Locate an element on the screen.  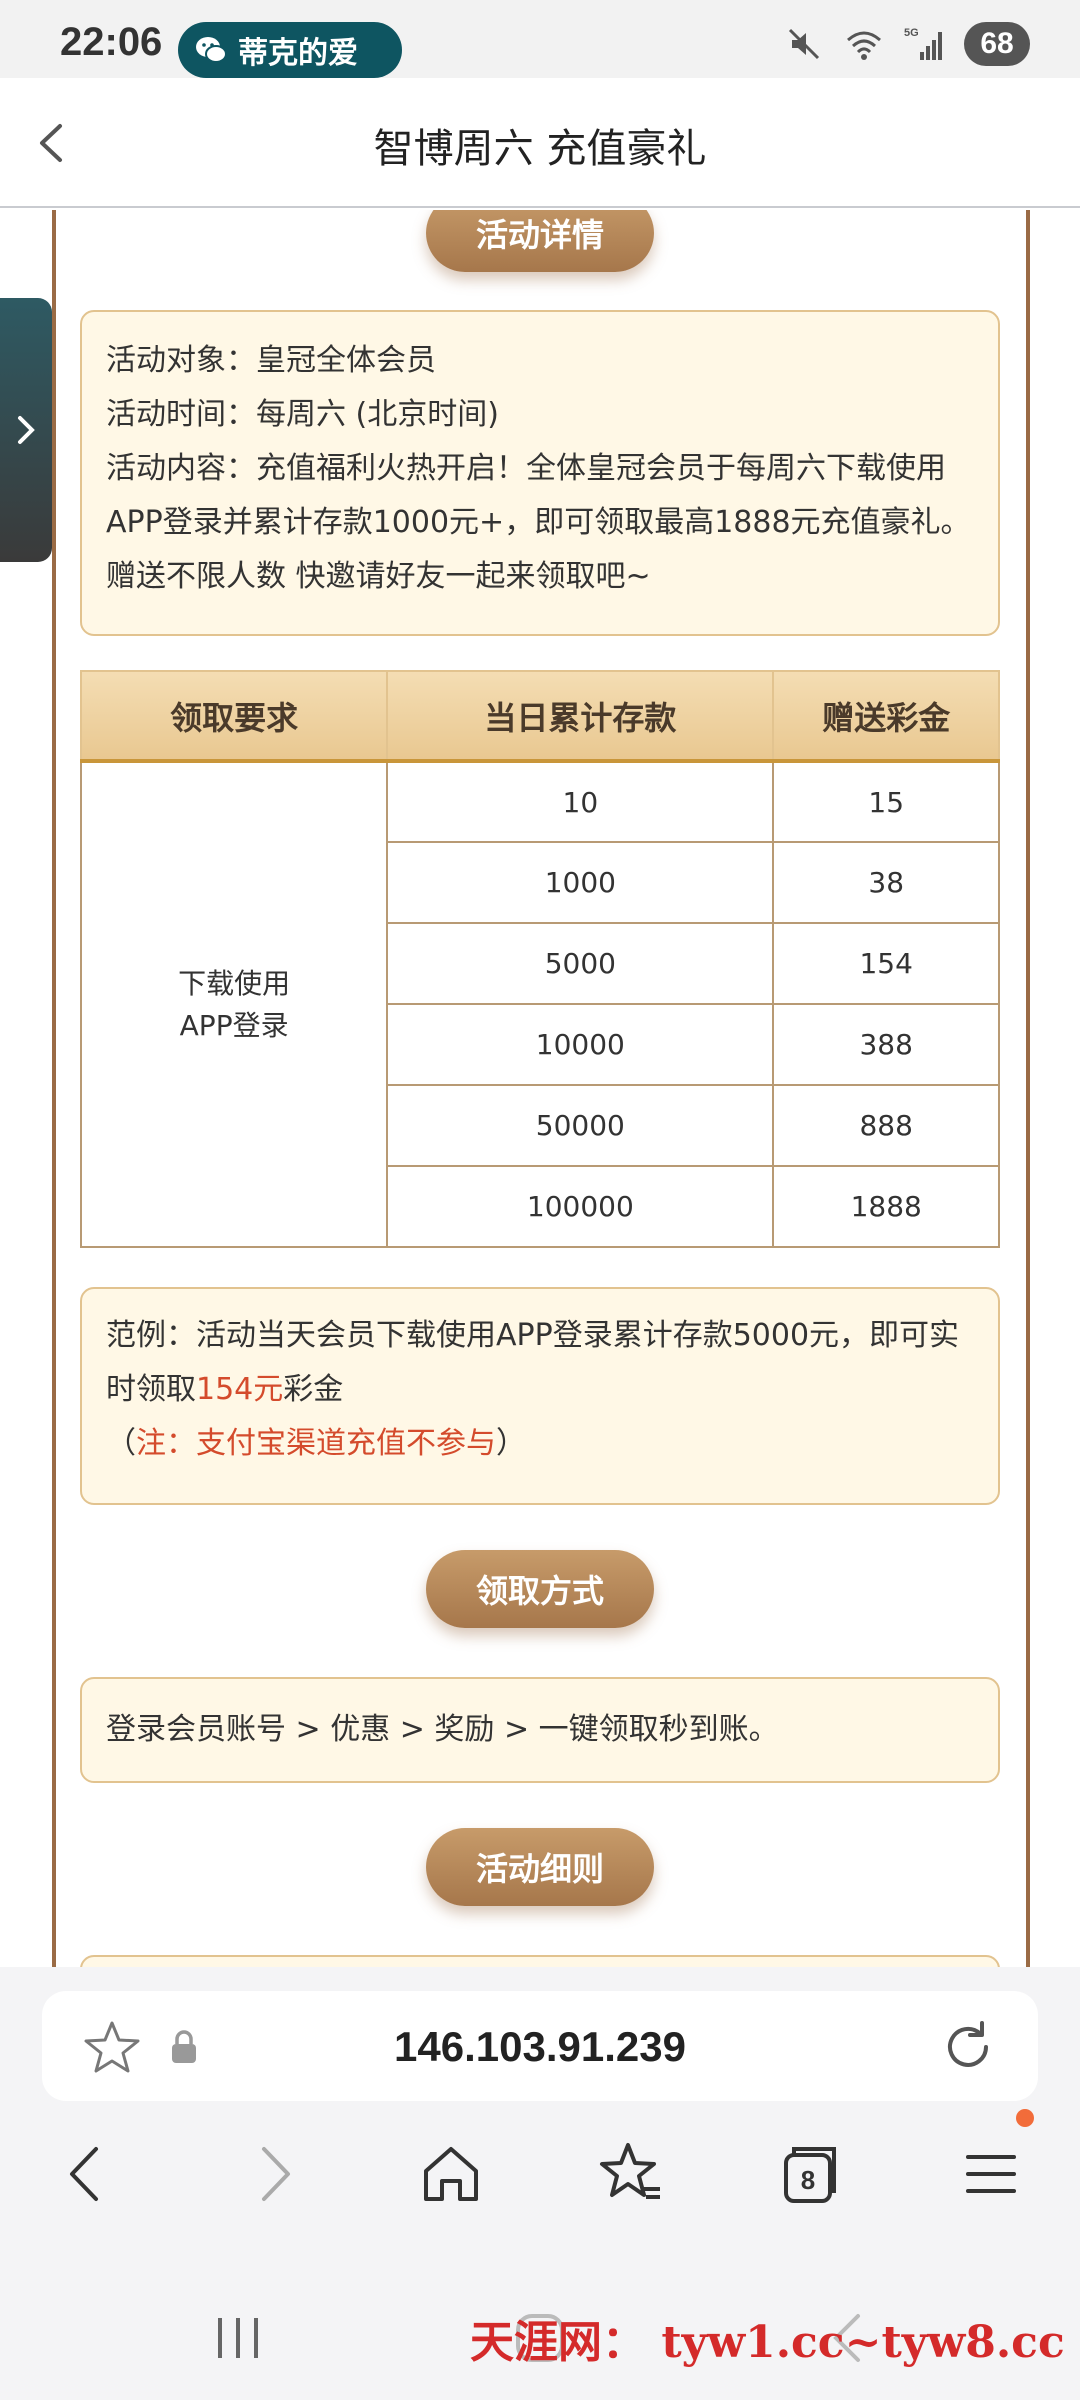
network-label: 5G is located at coordinates (911, 33).